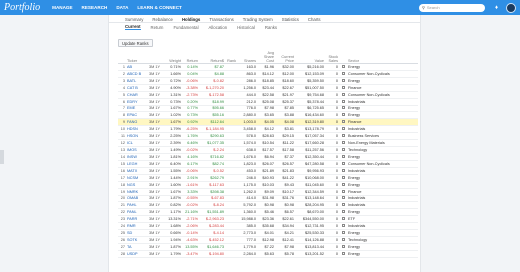  What do you see at coordinates (451, 7) in the screenshot?
I see `search-input: ⚲ Search` at bounding box center [451, 7].